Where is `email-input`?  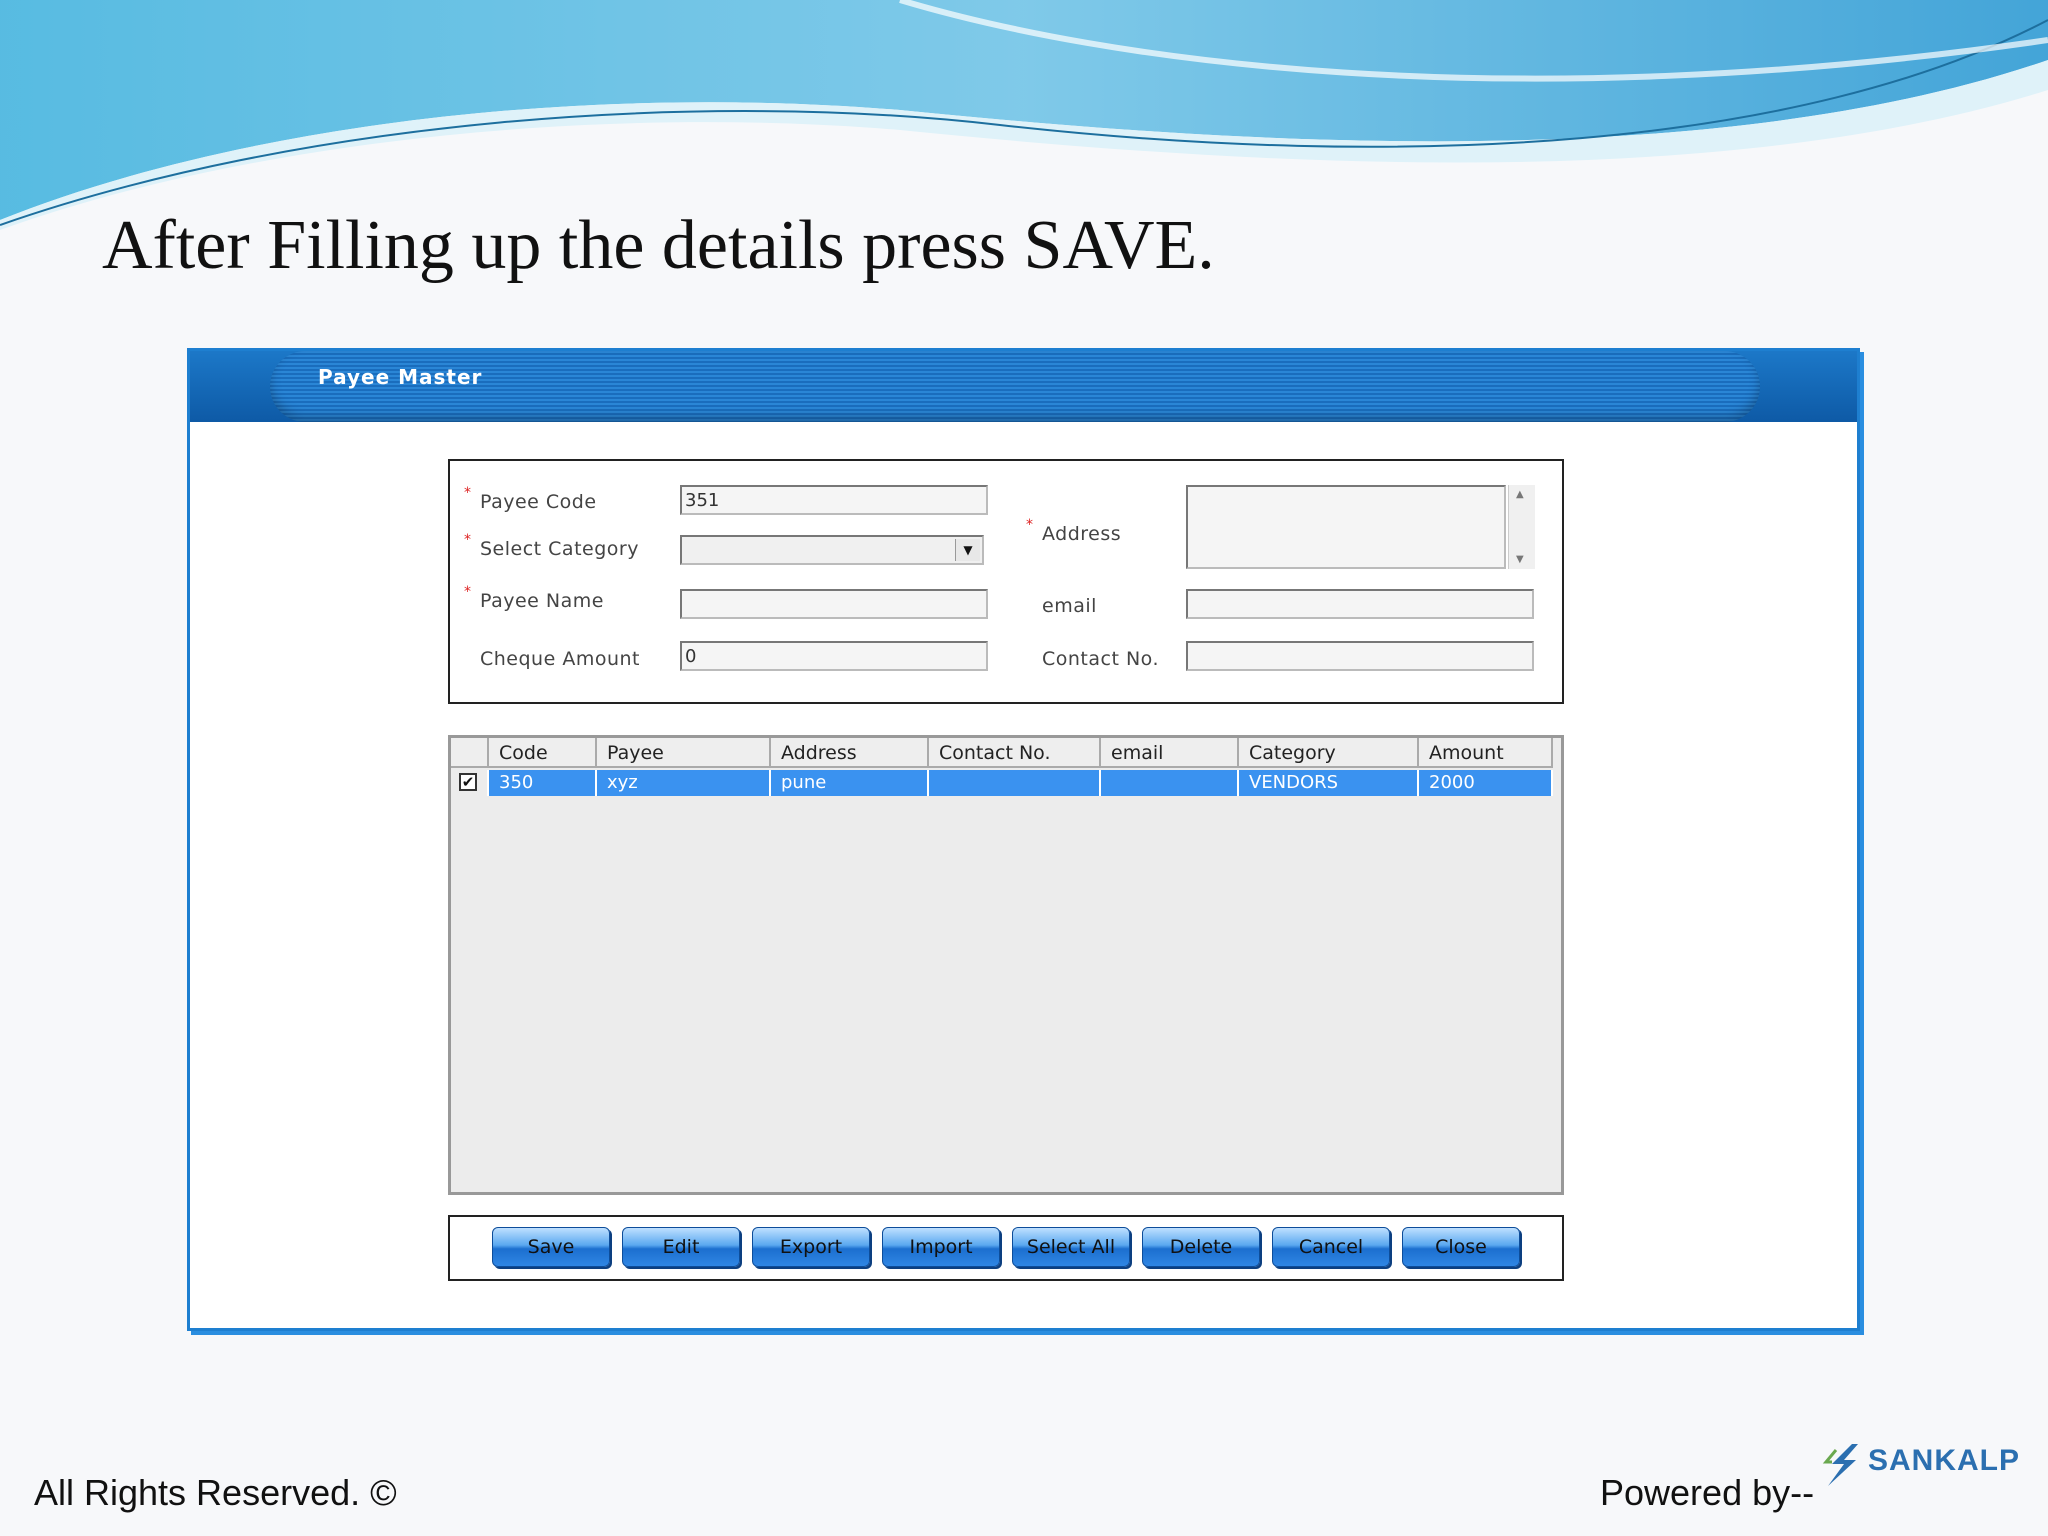 email-input is located at coordinates (1360, 604).